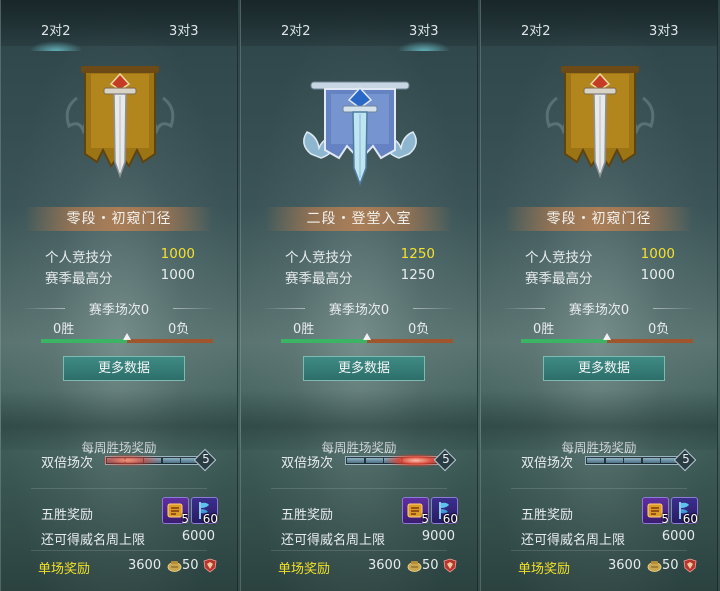  What do you see at coordinates (417, 254) in the screenshot?
I see `personal-score-value: 1250` at bounding box center [417, 254].